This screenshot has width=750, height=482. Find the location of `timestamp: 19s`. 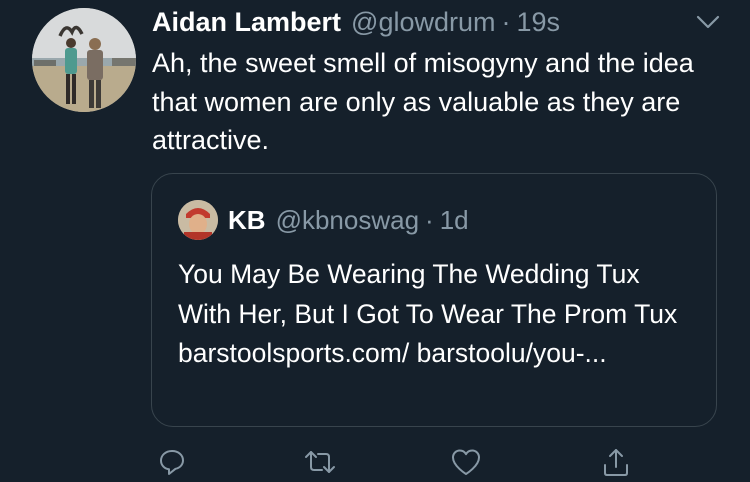

timestamp: 19s is located at coordinates (538, 22).